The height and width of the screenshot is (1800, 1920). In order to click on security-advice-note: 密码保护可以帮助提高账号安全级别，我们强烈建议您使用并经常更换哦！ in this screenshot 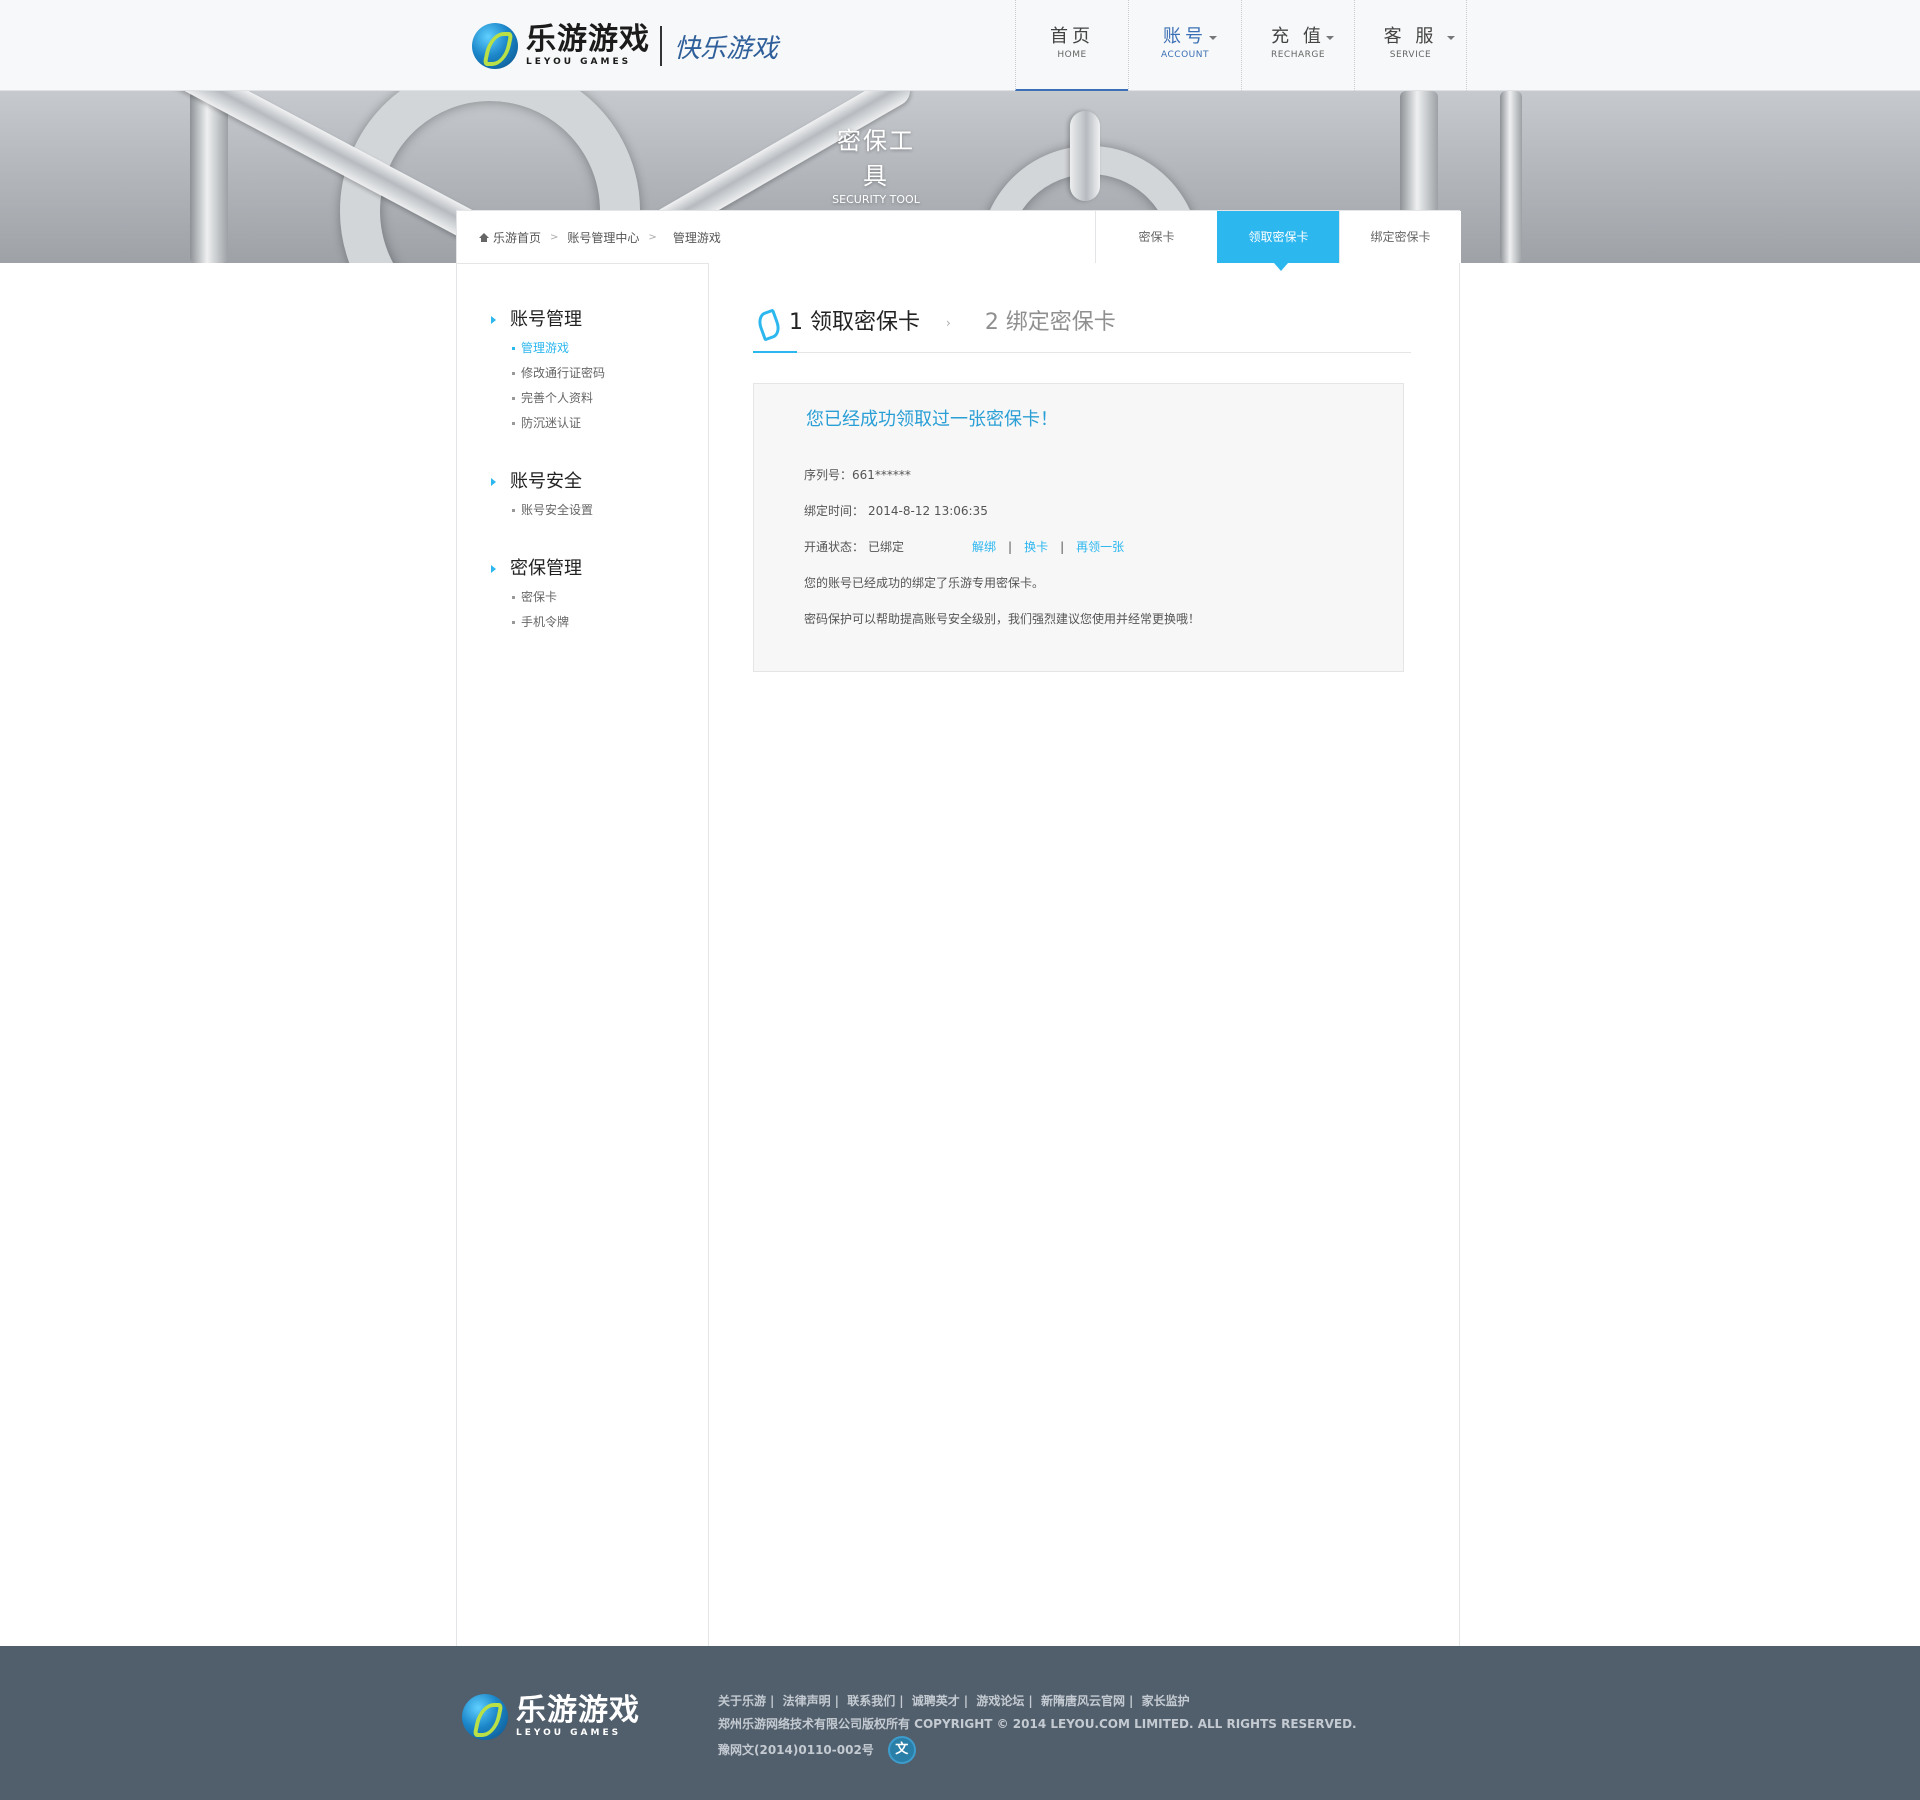, I will do `click(1002, 619)`.